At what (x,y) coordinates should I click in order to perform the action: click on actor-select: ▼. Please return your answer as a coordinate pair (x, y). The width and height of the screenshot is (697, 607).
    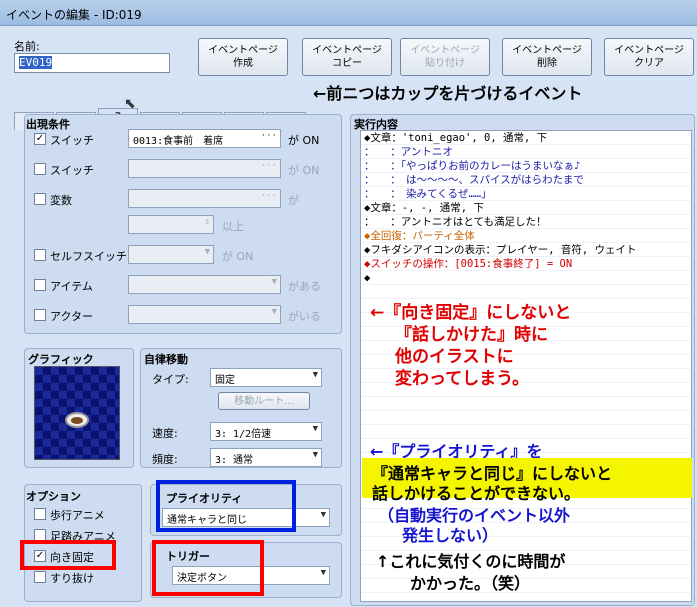
    Looking at the image, I should click on (204, 314).